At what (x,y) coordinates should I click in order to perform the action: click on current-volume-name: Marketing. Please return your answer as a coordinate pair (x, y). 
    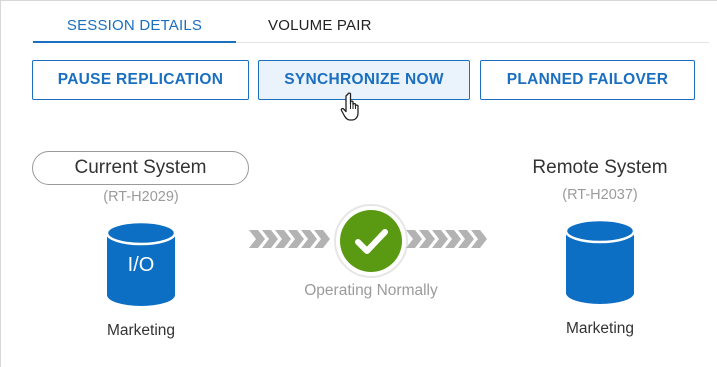
    Looking at the image, I should click on (141, 330).